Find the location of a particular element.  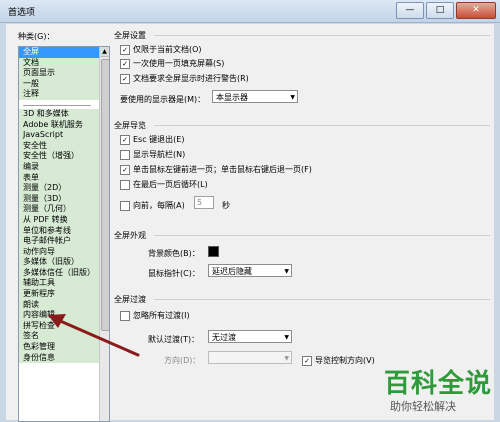

annotation-arrow is located at coordinates (94, 335).